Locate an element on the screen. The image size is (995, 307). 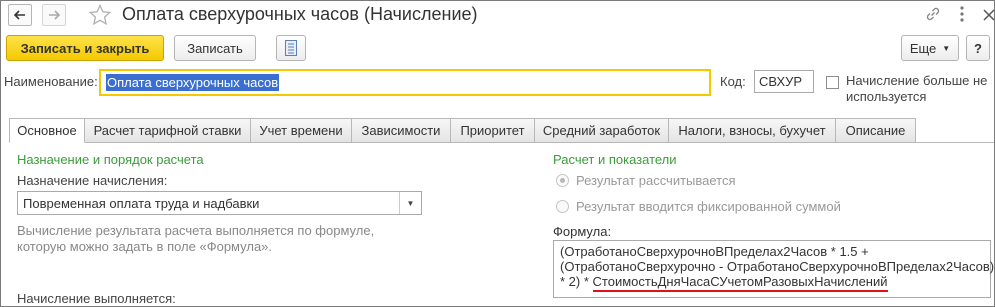
document-list-icon is located at coordinates (291, 48).